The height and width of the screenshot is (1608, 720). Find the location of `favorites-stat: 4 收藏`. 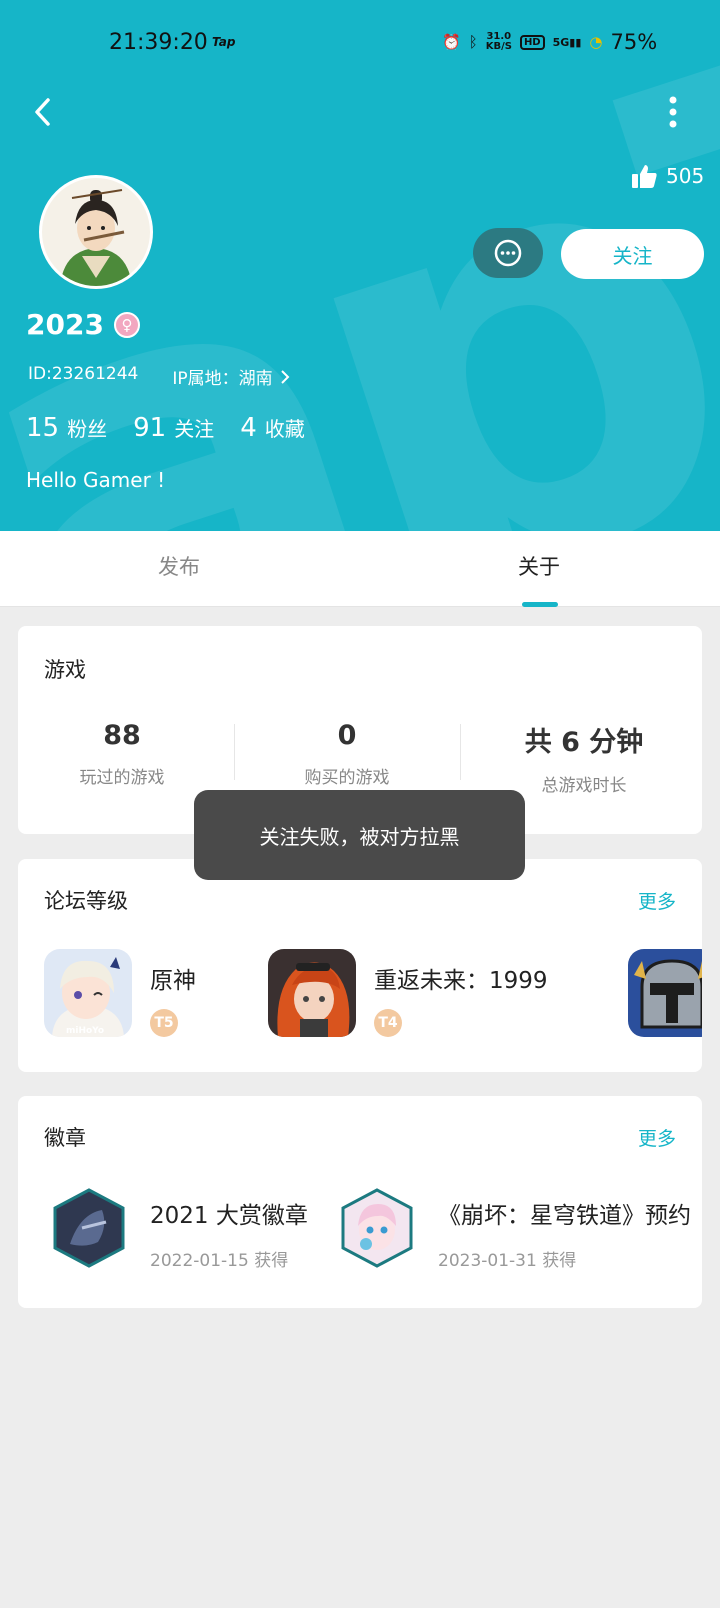

favorites-stat: 4 收藏 is located at coordinates (272, 428).